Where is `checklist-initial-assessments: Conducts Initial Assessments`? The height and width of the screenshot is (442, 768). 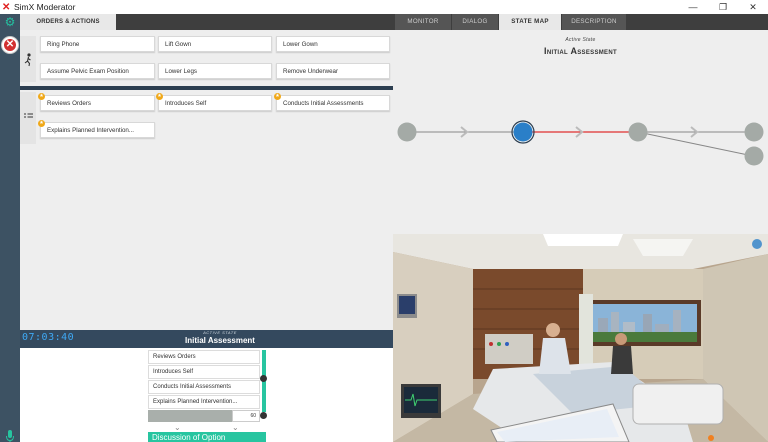
checklist-initial-assessments: Conducts Initial Assessments is located at coordinates (333, 103).